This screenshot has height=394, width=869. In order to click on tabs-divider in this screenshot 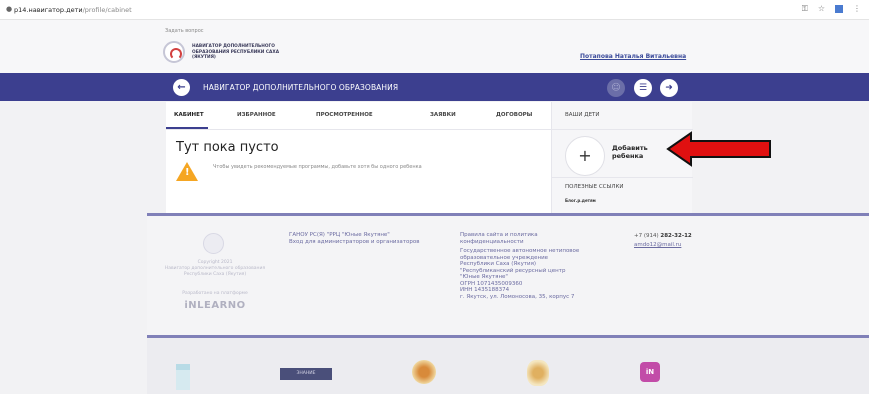, I will do `click(358, 129)`.